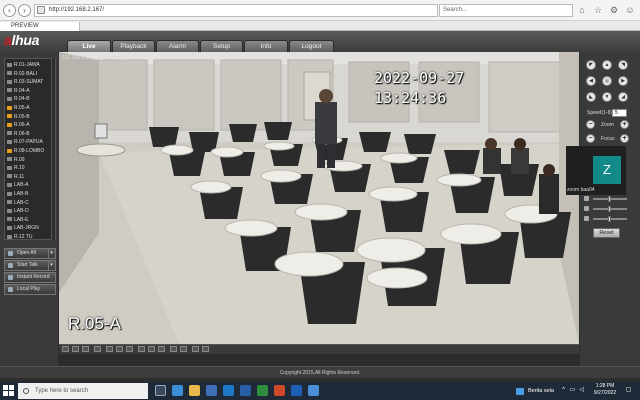 The width and height of the screenshot is (640, 400). I want to click on ptz-down-right-icon: ◢, so click(623, 97).